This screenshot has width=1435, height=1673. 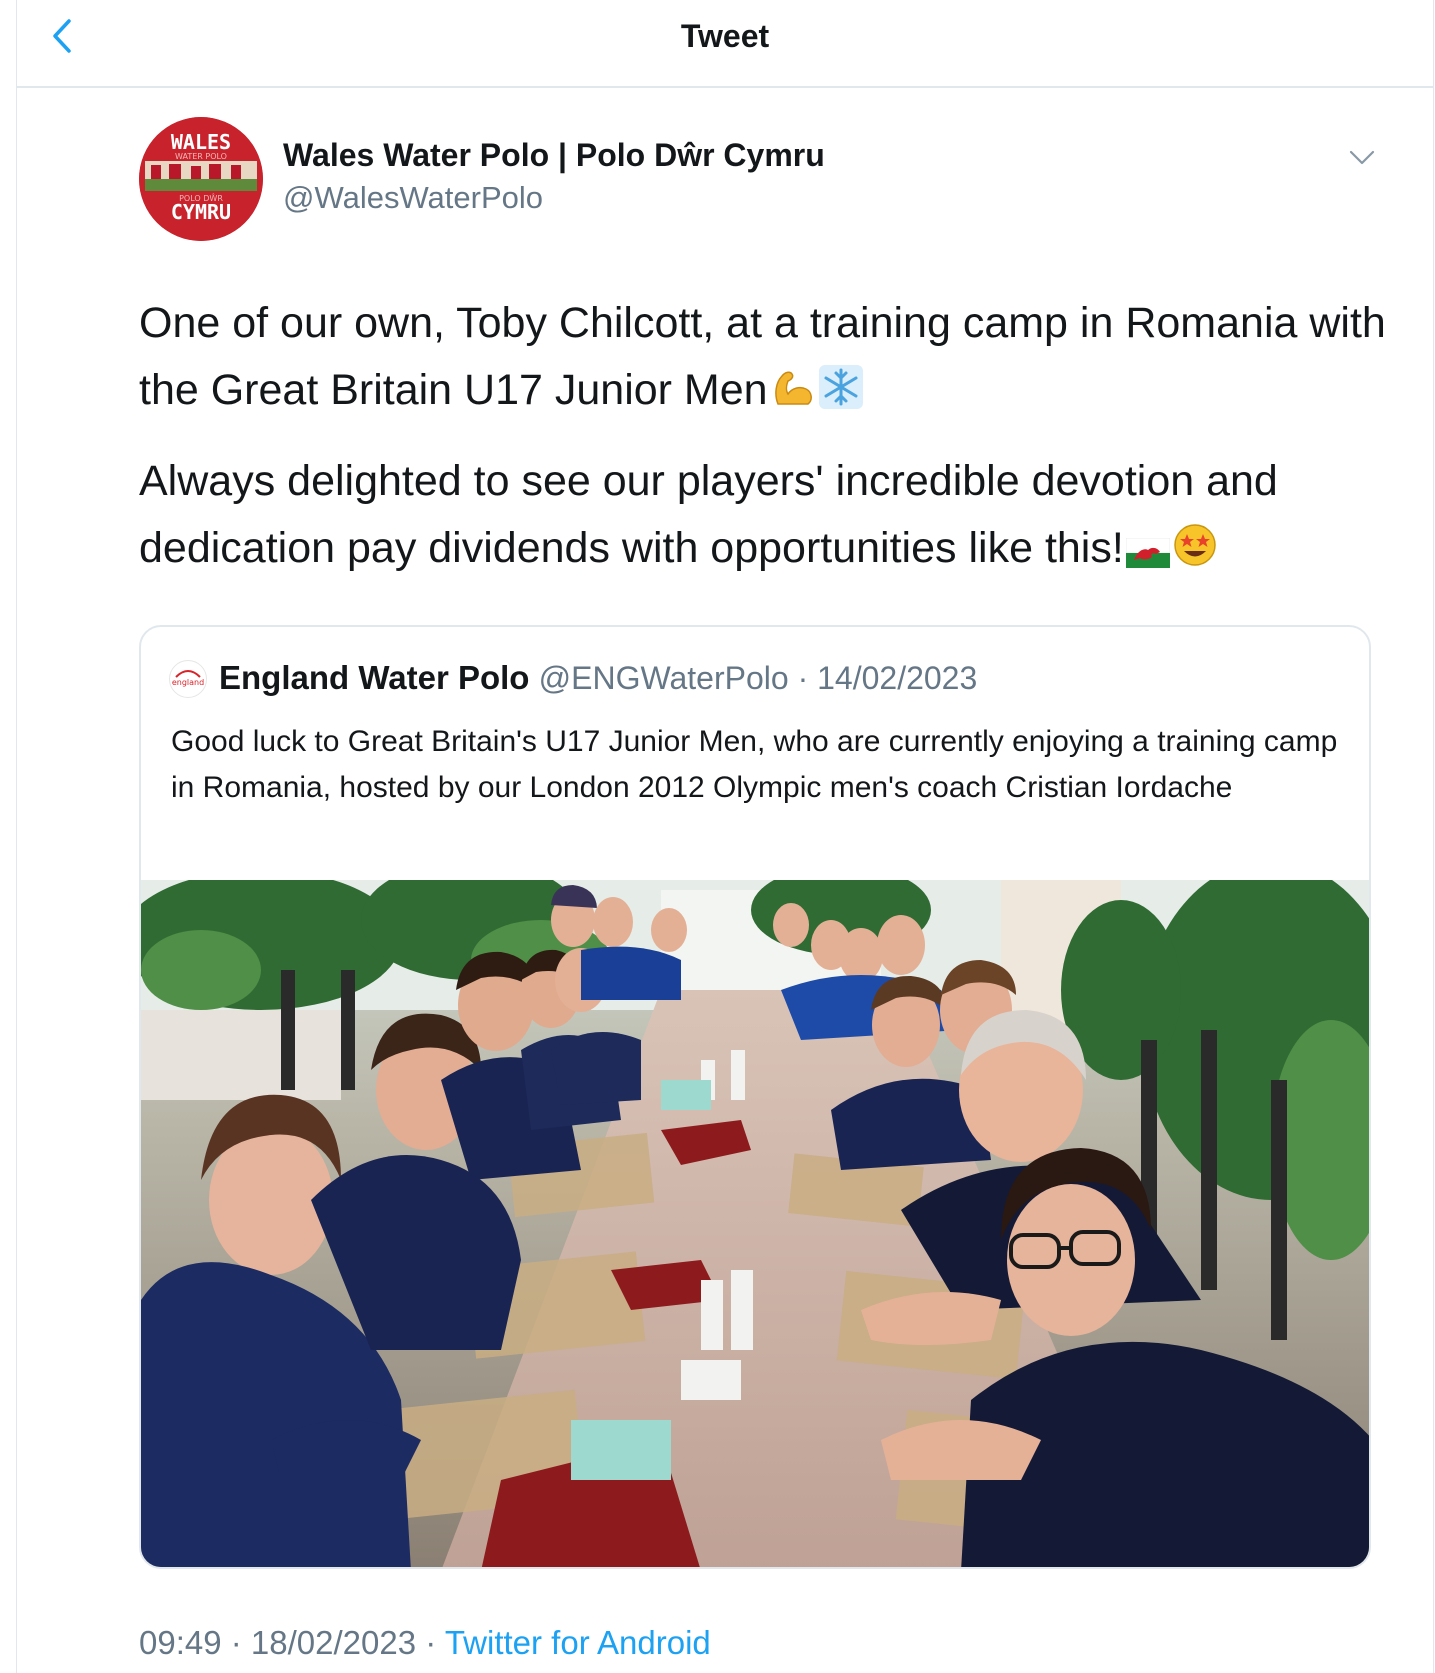 What do you see at coordinates (1195, 554) in the screenshot?
I see `star-struck-icon` at bounding box center [1195, 554].